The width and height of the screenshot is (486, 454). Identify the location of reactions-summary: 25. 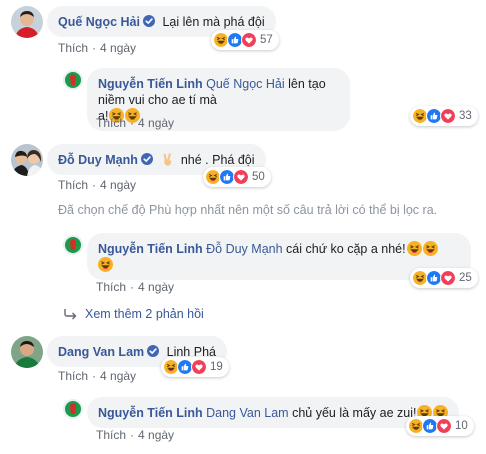
(444, 278).